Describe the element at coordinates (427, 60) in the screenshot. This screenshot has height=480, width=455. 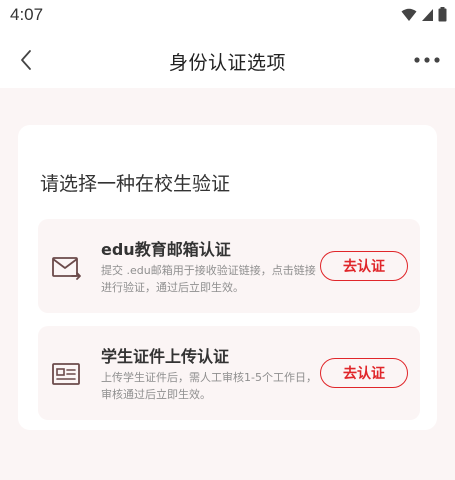
I see `more-options-icon` at that location.